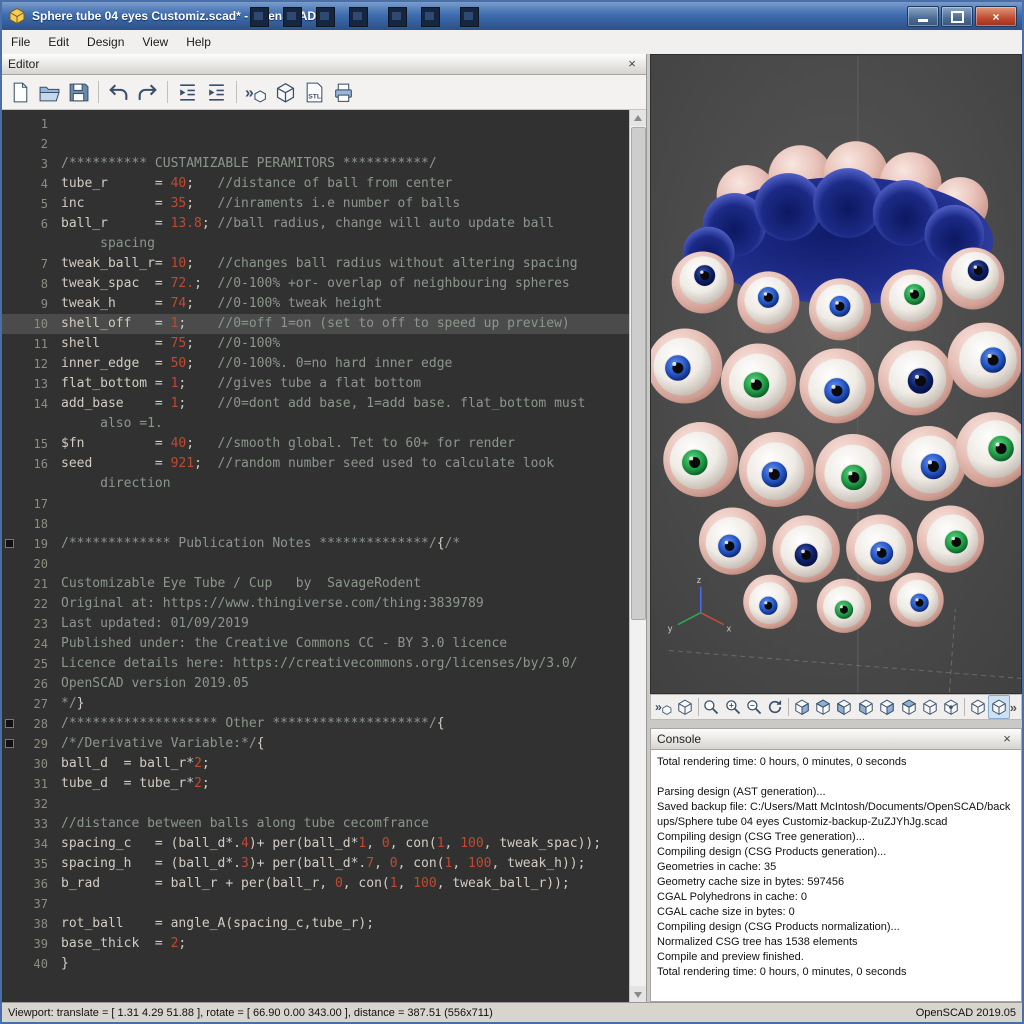  I want to click on code-line-40: 40}, so click(316, 964).